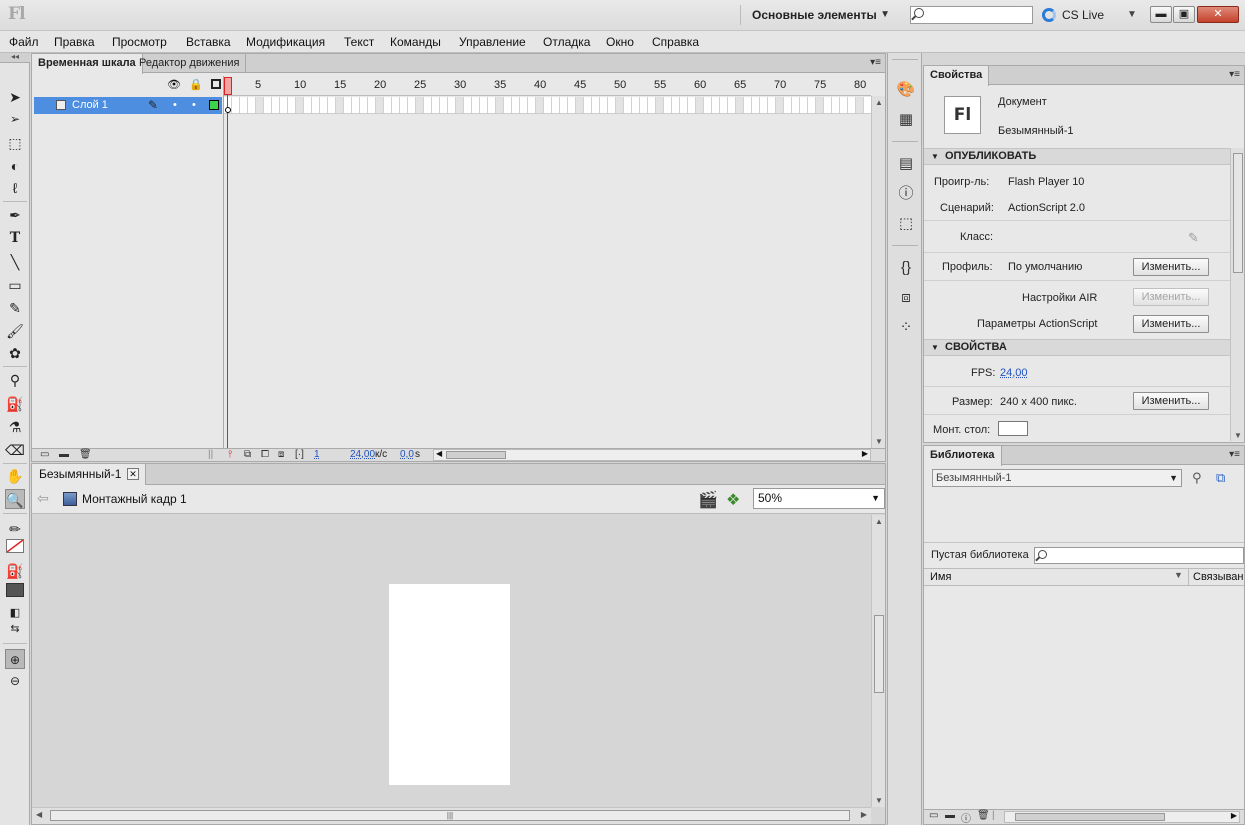 The image size is (1245, 825). I want to click on menu-file: Файл, so click(24, 42).